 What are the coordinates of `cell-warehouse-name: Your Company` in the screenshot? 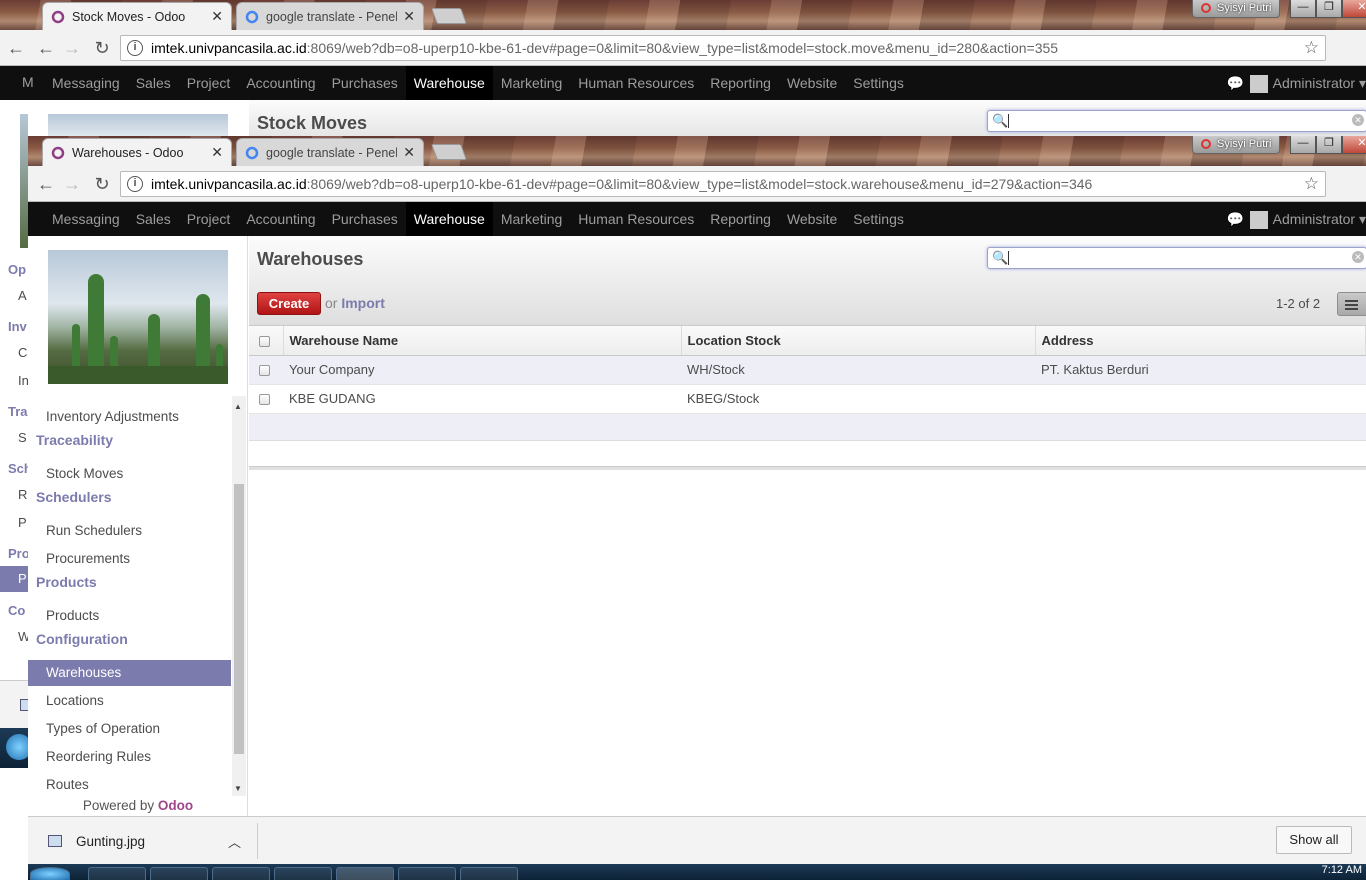 It's located at (482, 370).